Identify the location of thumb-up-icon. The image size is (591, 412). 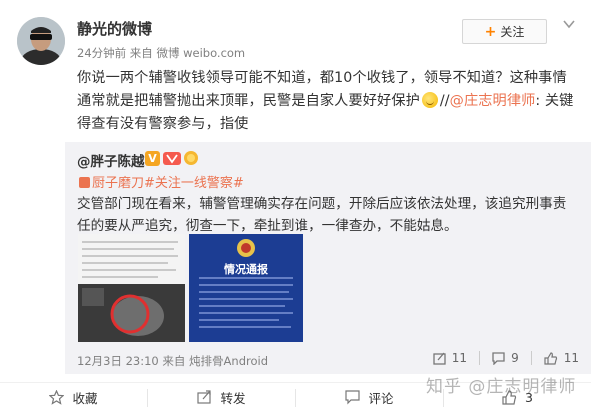
(550, 358).